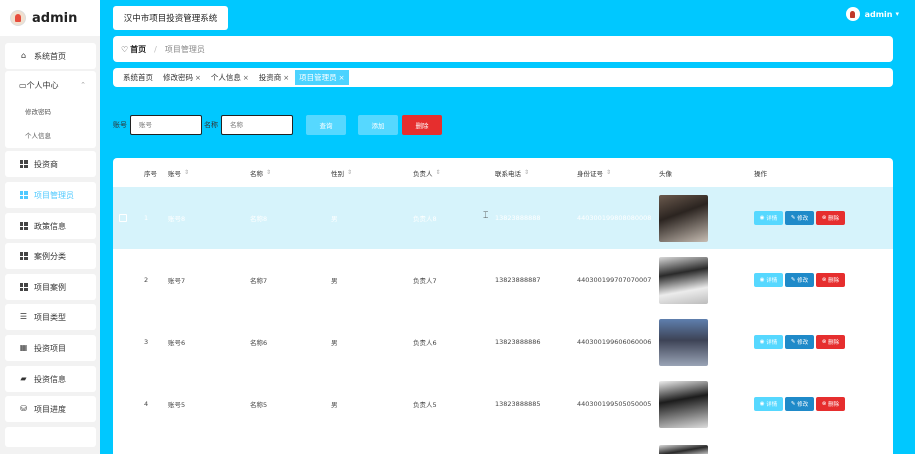 The width and height of the screenshot is (915, 454). I want to click on header-name: 名称 ⇕, so click(260, 172).